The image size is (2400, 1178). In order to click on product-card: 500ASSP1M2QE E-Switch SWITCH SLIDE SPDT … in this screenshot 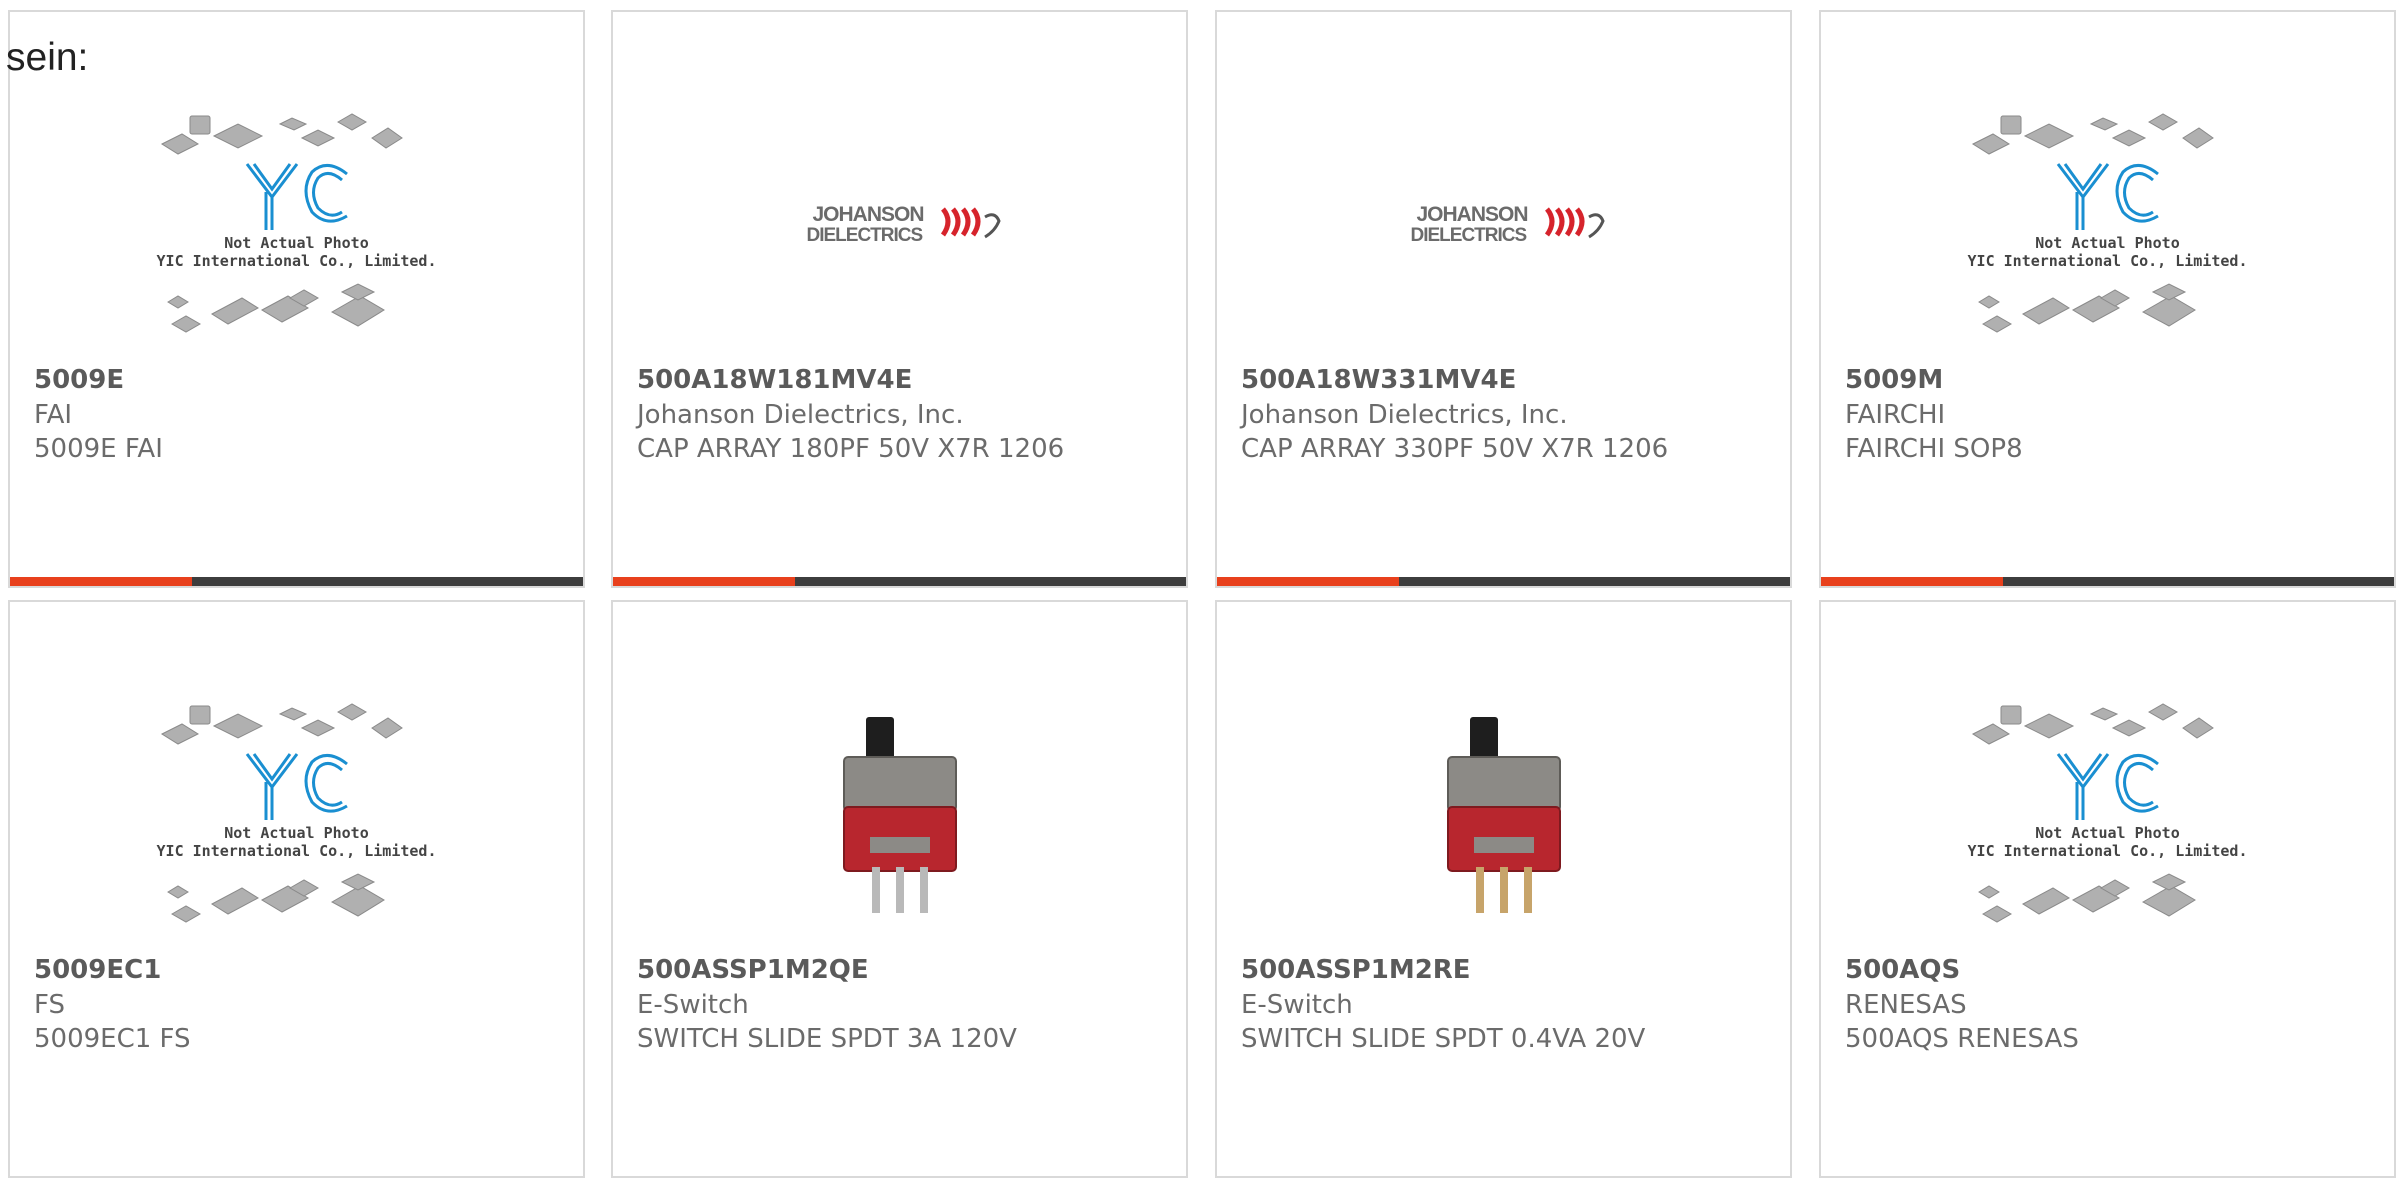, I will do `click(899, 889)`.